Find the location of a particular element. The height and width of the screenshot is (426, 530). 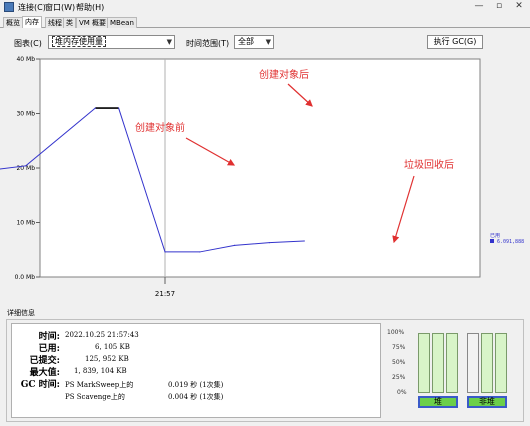

committed-value: 125, 952 KB is located at coordinates (107, 359).